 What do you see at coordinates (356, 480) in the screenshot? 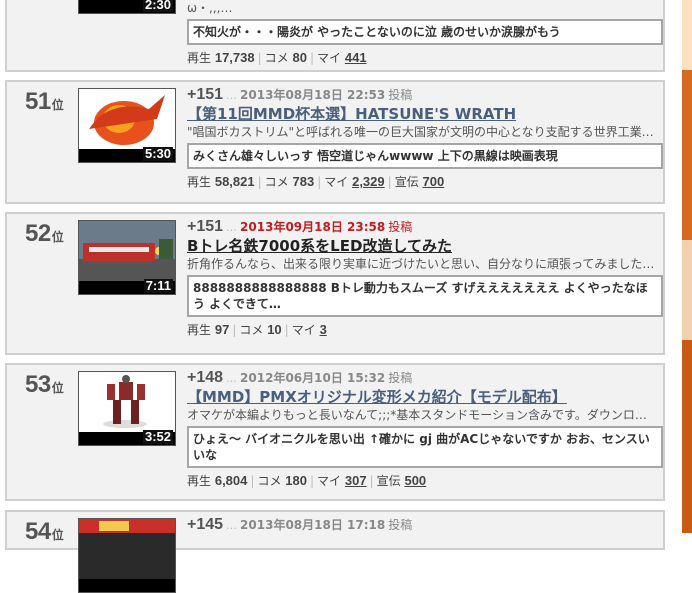
I see `mylist-count-link: 307` at bounding box center [356, 480].